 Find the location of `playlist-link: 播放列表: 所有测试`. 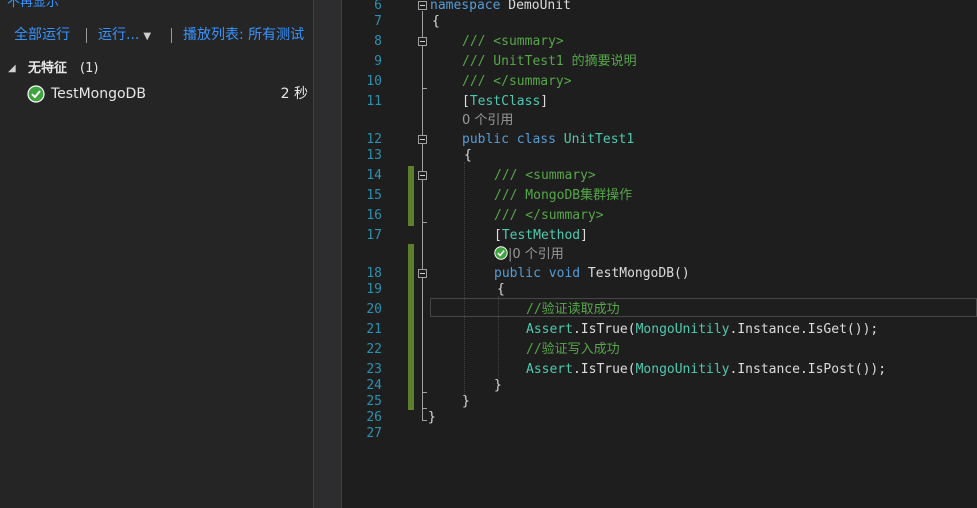

playlist-link: 播放列表: 所有测试 is located at coordinates (243, 35).